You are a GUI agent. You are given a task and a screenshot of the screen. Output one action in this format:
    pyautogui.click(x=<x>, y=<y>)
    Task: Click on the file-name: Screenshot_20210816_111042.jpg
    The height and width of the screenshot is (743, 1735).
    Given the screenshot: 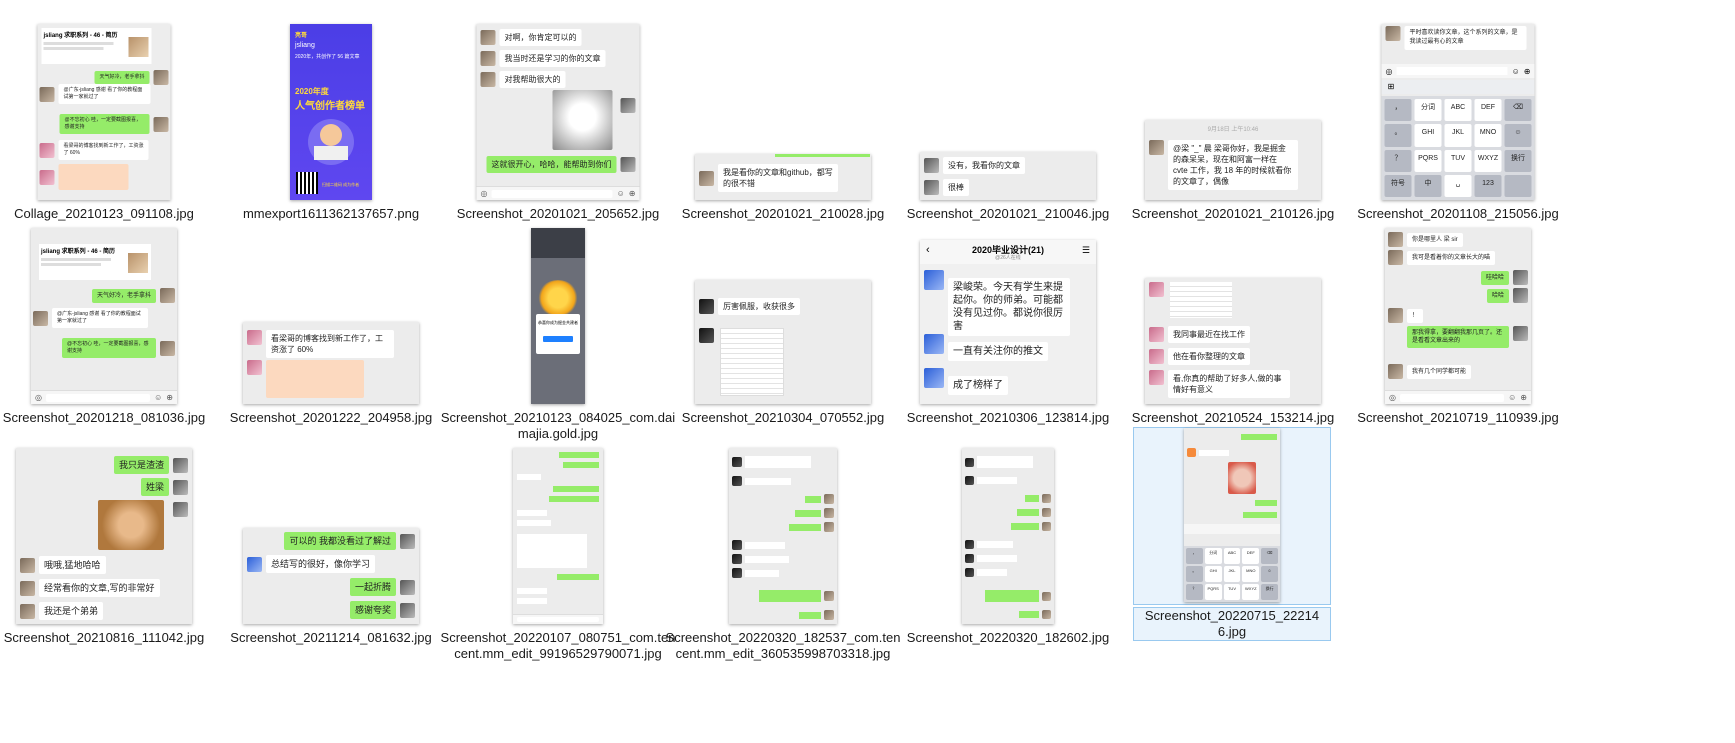 What is the action you would take?
    pyautogui.click(x=104, y=637)
    